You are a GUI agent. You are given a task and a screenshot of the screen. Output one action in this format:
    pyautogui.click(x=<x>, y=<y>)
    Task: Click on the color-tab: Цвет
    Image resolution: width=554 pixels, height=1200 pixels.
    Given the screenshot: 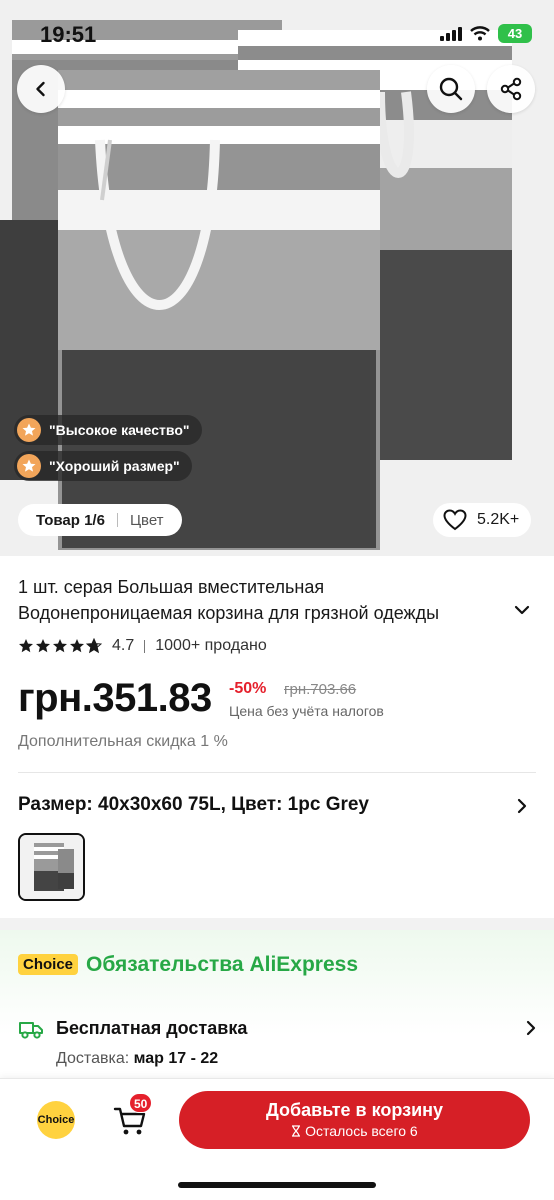 What is the action you would take?
    pyautogui.click(x=147, y=520)
    